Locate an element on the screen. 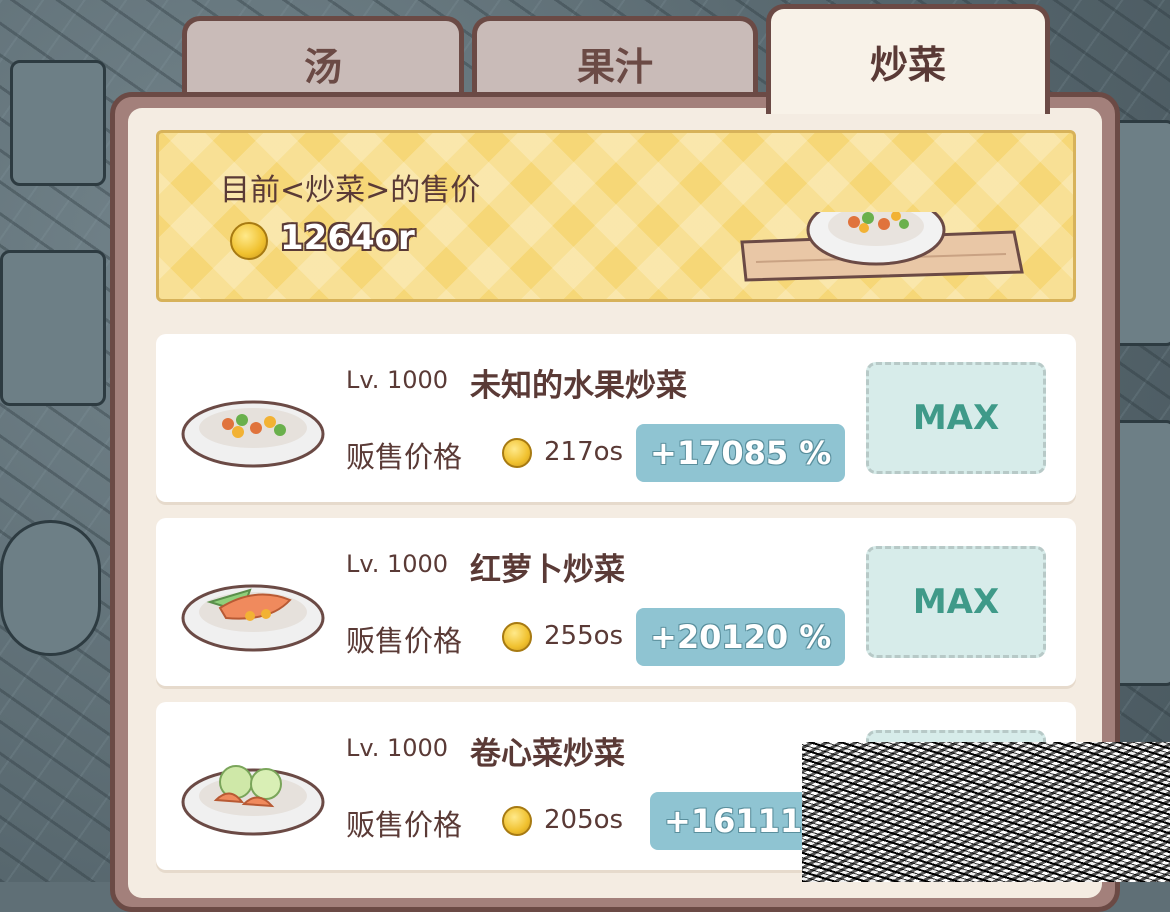 This screenshot has height=912, width=1170. recipe-name: 未知的水果炒菜 is located at coordinates (578, 386).